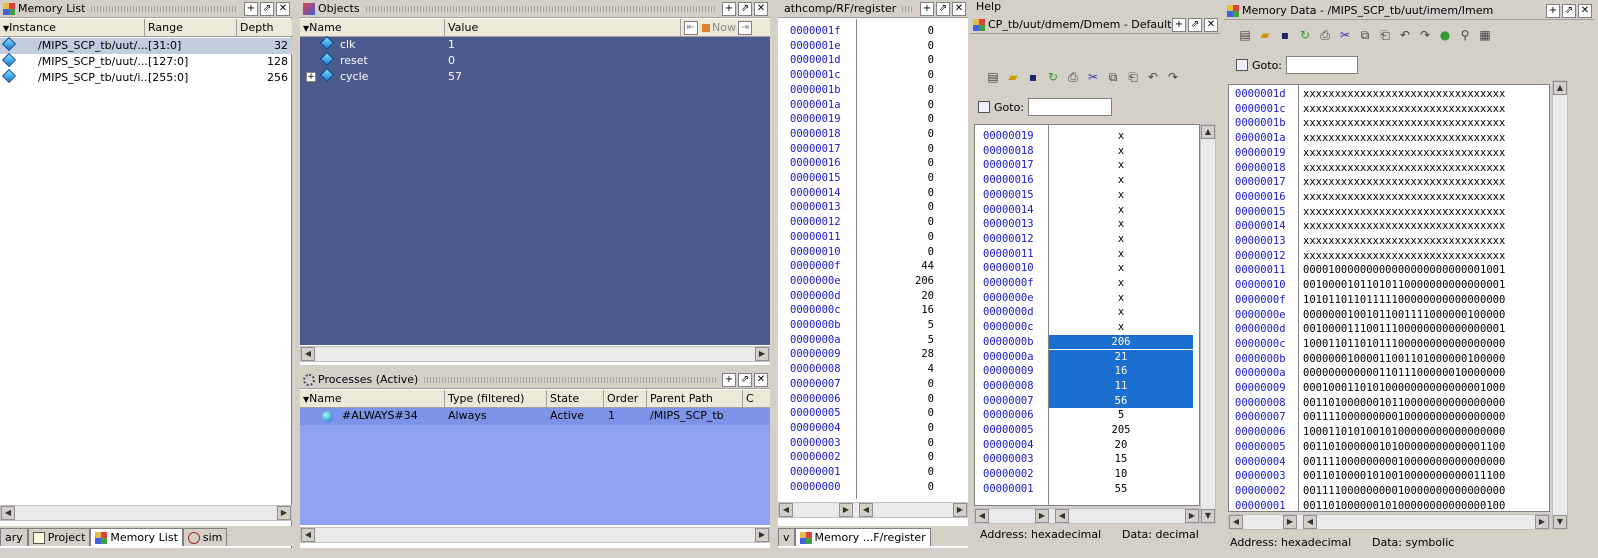  What do you see at coordinates (535, 44) in the screenshot?
I see `list-item: clk 1` at bounding box center [535, 44].